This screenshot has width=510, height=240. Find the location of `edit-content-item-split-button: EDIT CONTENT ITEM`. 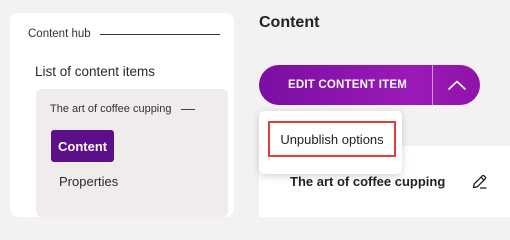

edit-content-item-split-button: EDIT CONTENT ITEM is located at coordinates (369, 85).